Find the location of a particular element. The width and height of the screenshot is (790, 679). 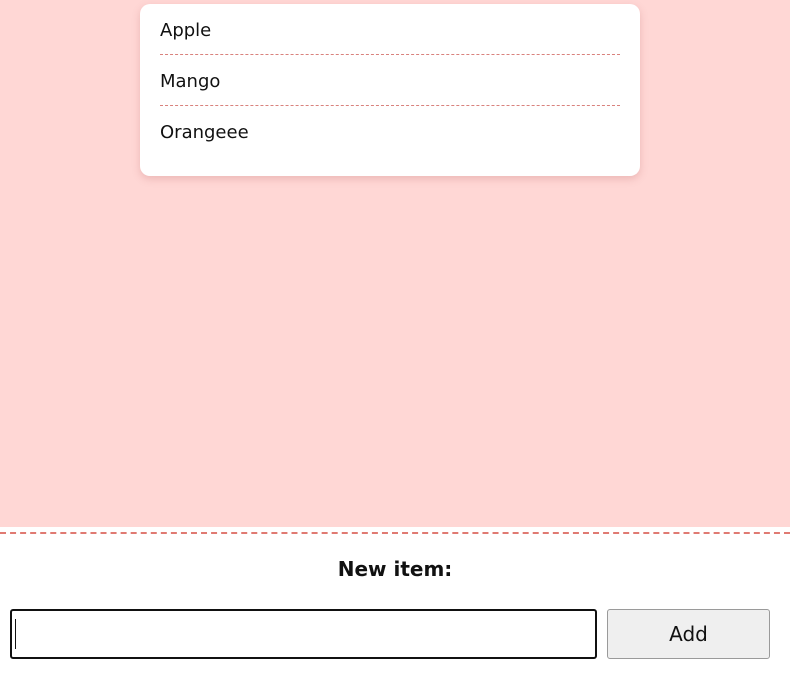

list-item: Orangeee is located at coordinates (390, 131).